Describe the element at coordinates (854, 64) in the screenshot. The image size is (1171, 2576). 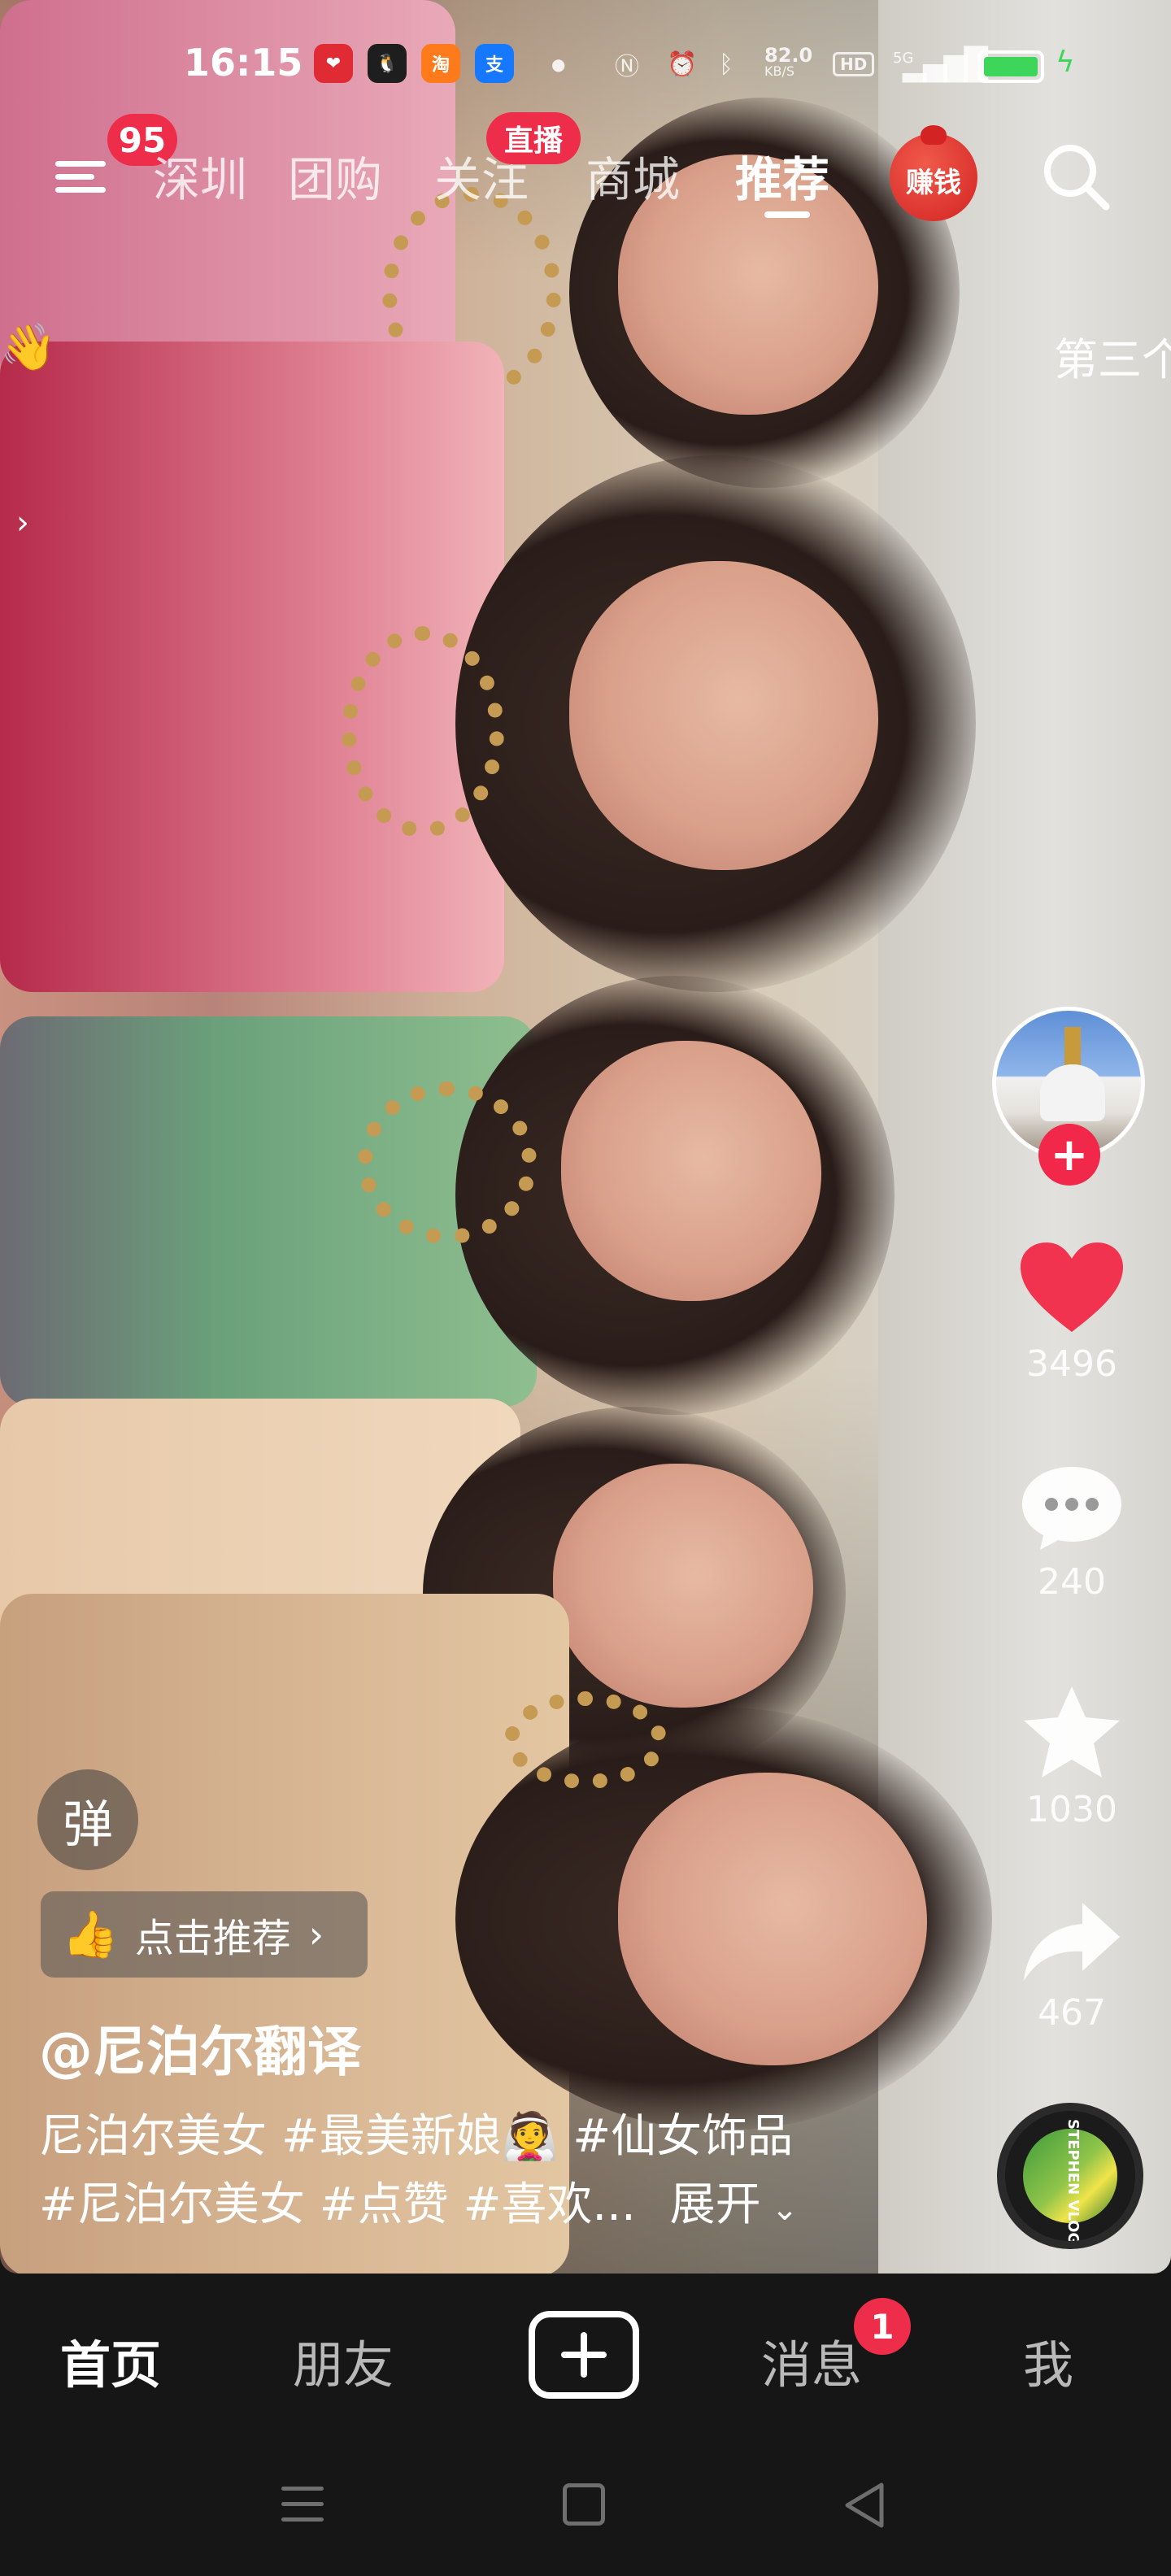
I see `hd-icon: HD` at that location.